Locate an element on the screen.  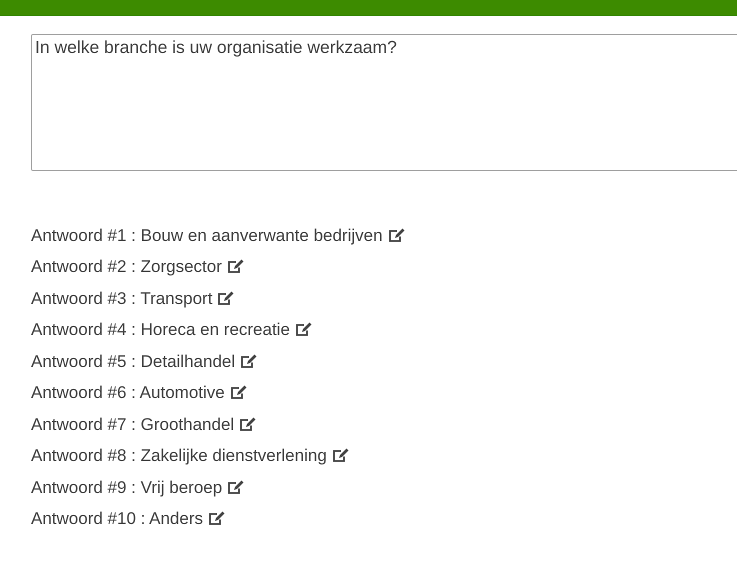
answer-text: Antwoord #7 : Groothandel is located at coordinates (132, 425).